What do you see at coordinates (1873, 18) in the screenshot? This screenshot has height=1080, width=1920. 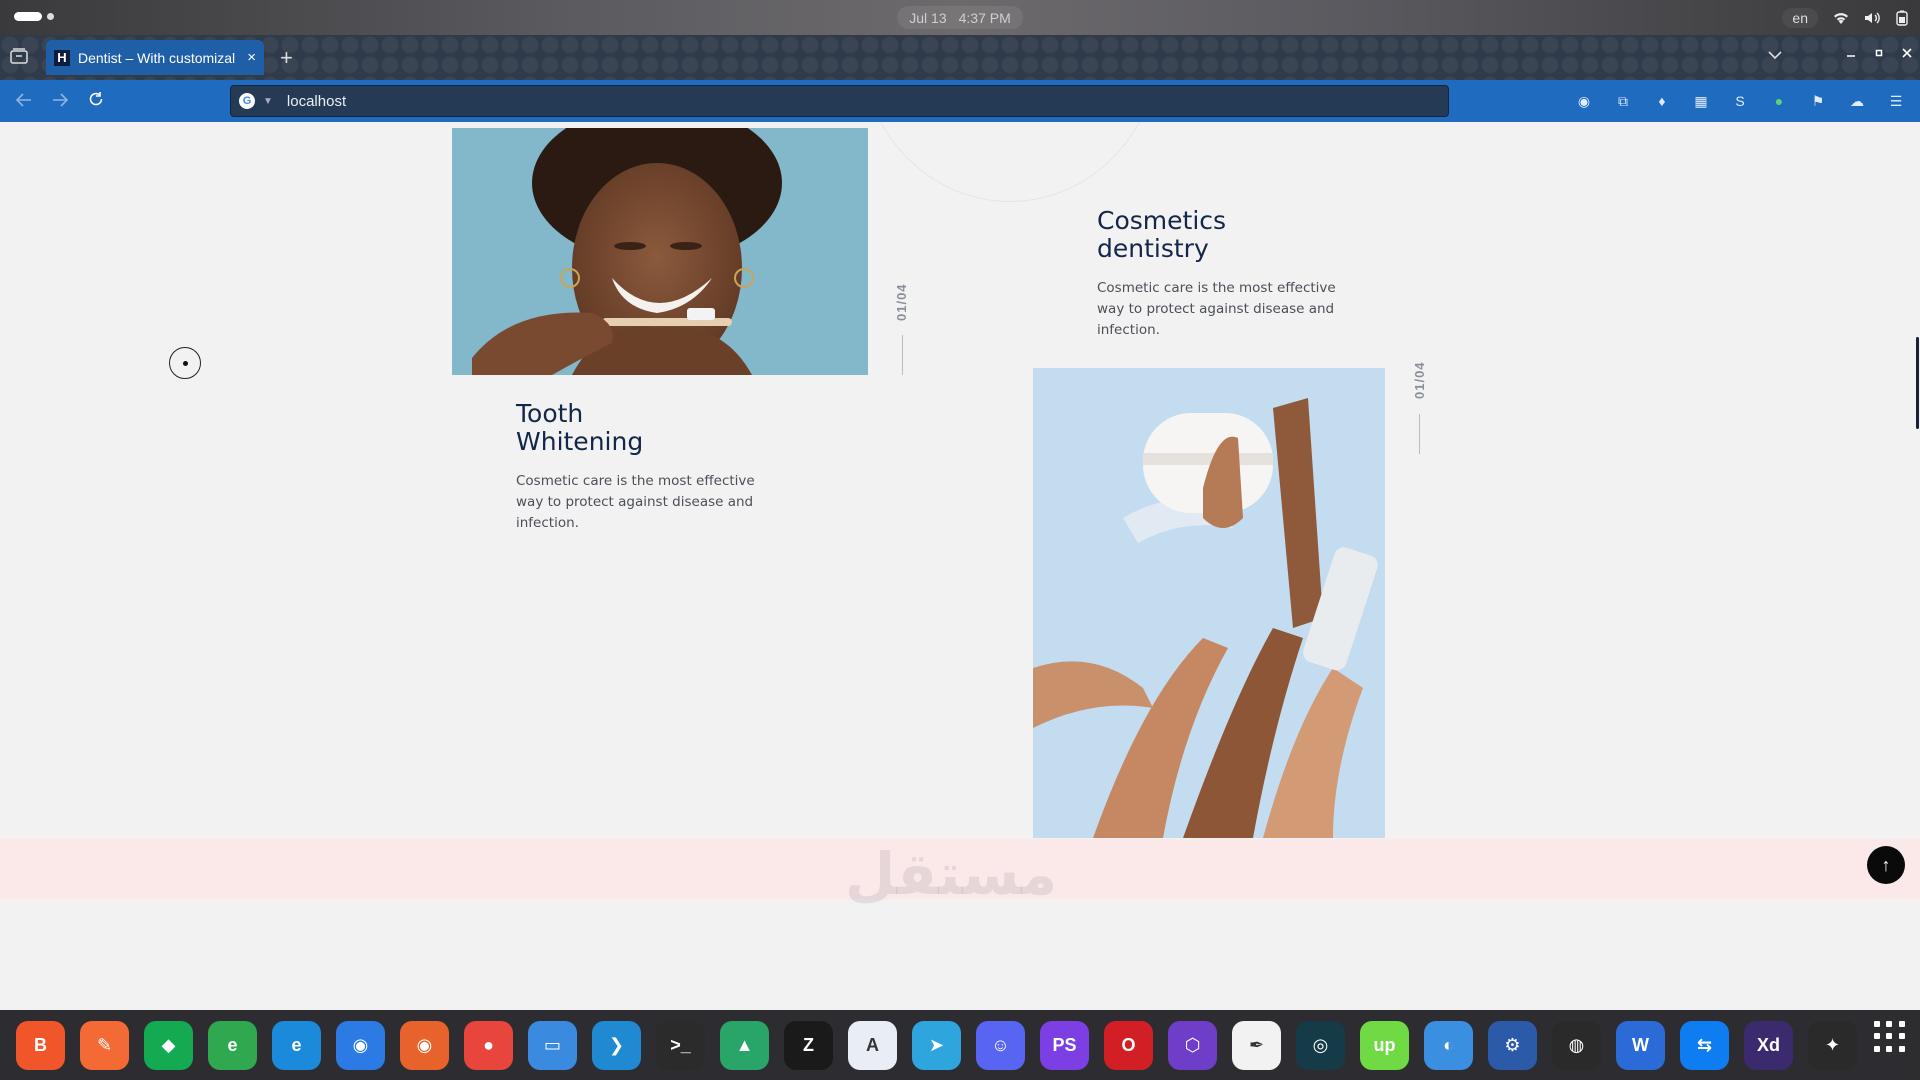 I see `volume-icon` at bounding box center [1873, 18].